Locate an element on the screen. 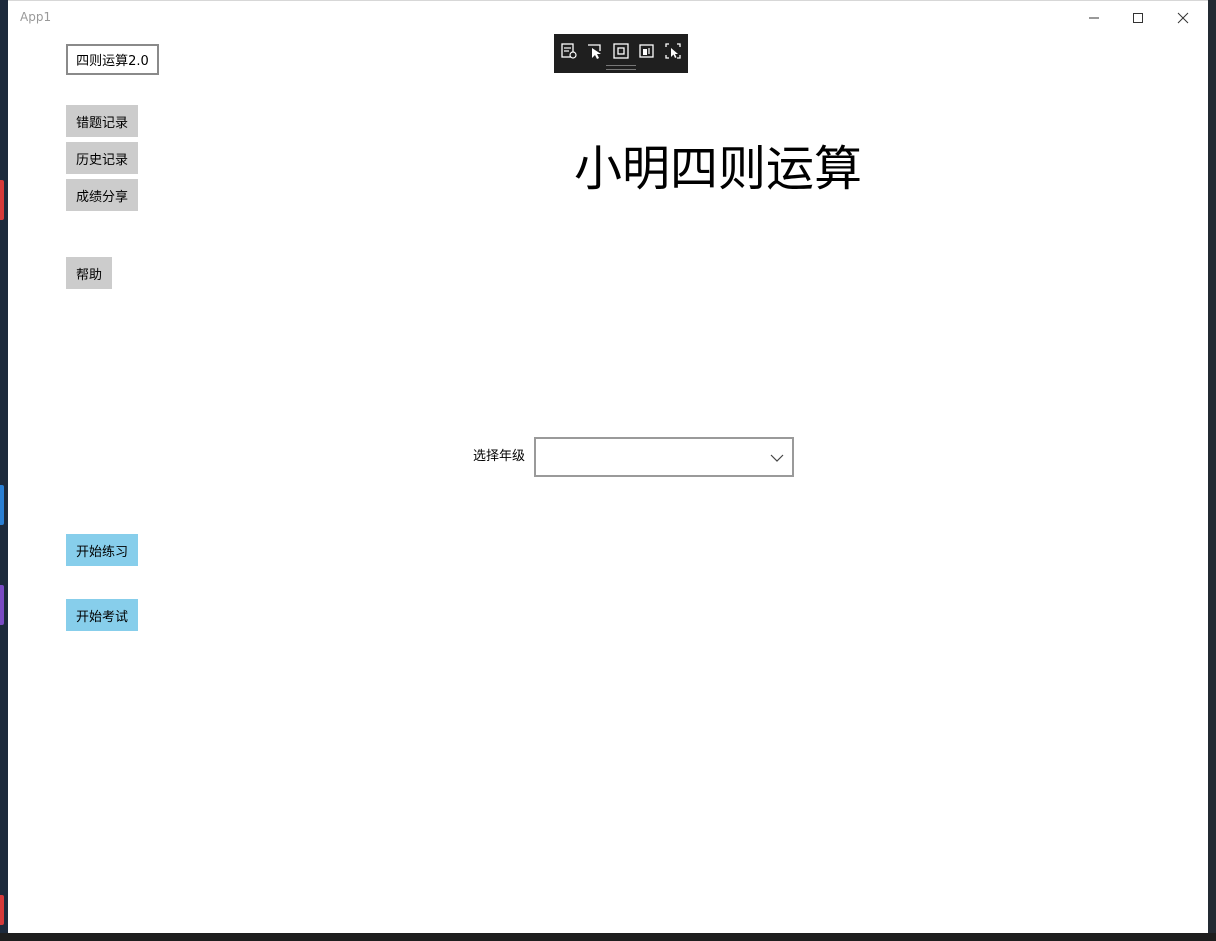  window-title: App1 is located at coordinates (36, 17).